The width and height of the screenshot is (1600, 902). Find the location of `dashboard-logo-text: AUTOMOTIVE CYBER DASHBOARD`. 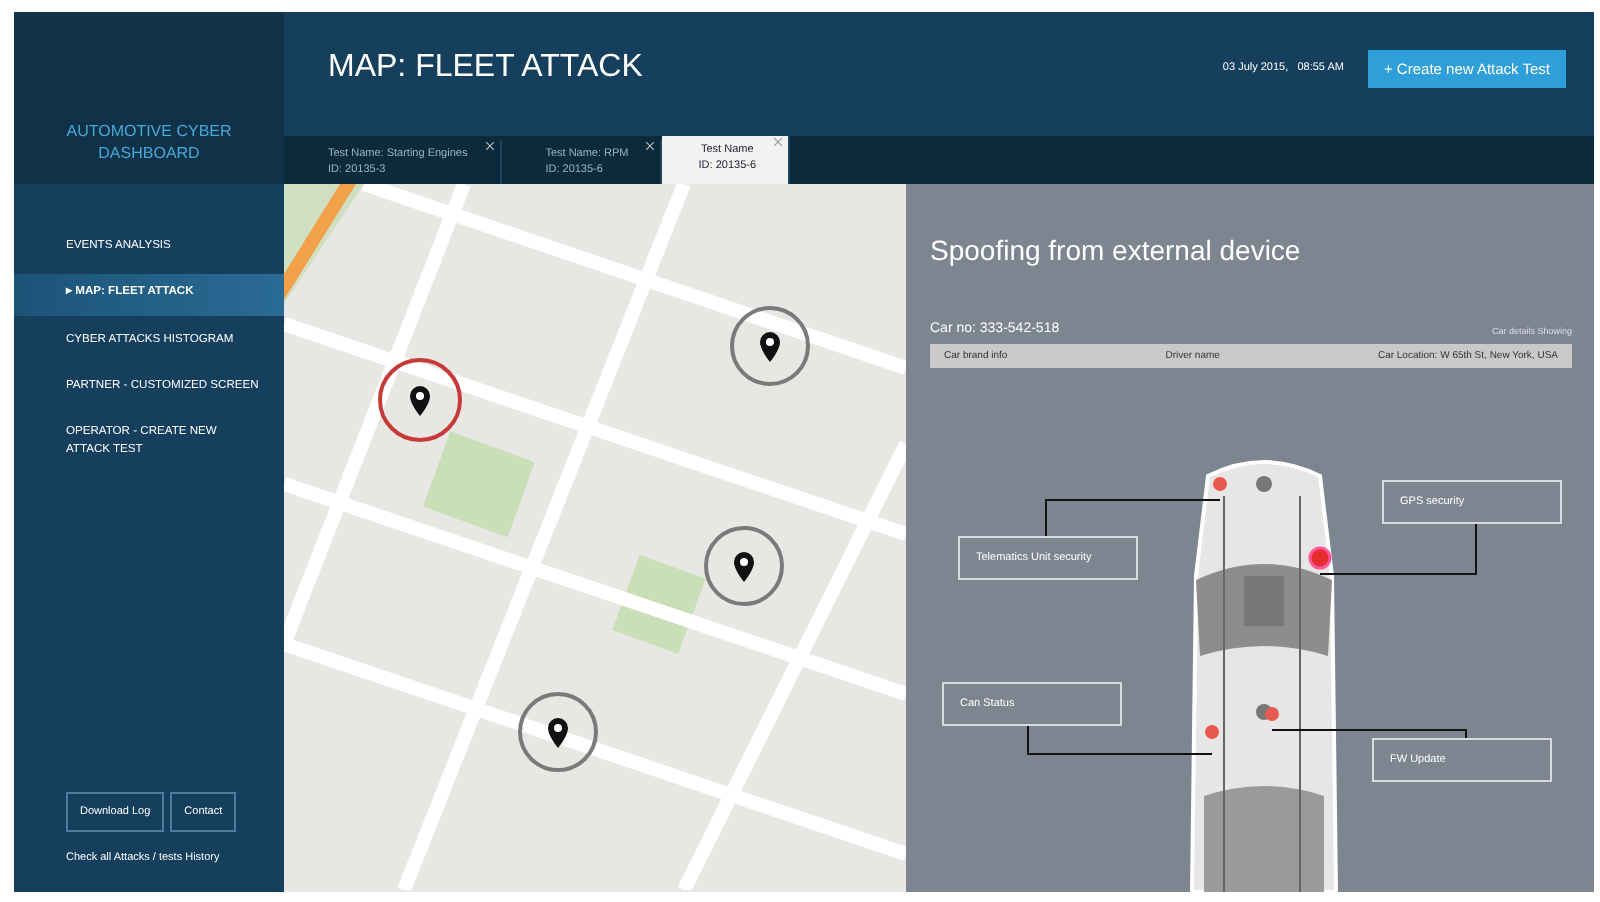

dashboard-logo-text: AUTOMOTIVE CYBER DASHBOARD is located at coordinates (149, 143).